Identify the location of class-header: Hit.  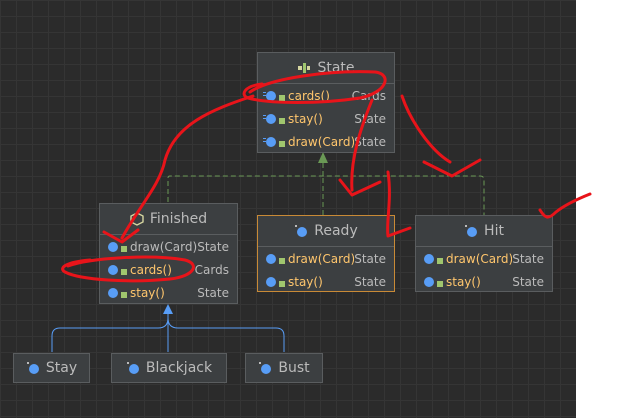
(484, 231).